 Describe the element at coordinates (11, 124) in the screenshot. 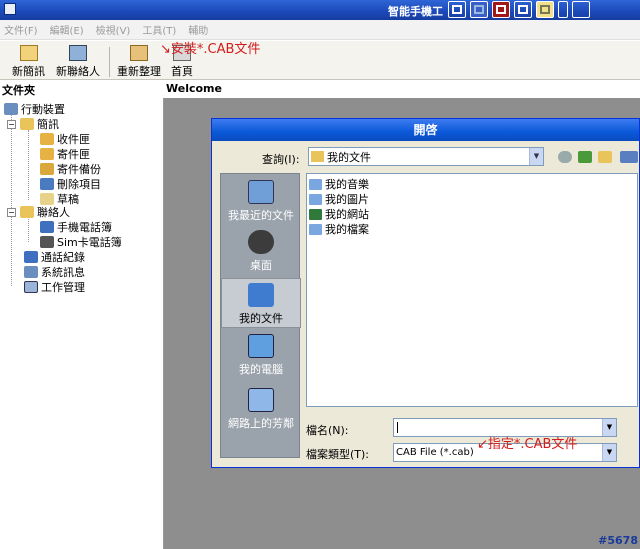

I see `collapse-sms-icon: −` at that location.